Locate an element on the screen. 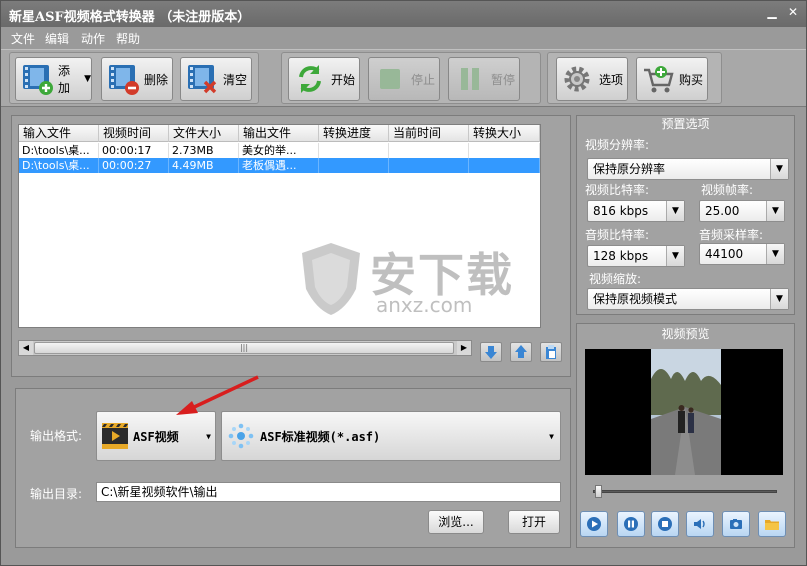 The height and width of the screenshot is (566, 807). film-add-icon is located at coordinates (37, 79).